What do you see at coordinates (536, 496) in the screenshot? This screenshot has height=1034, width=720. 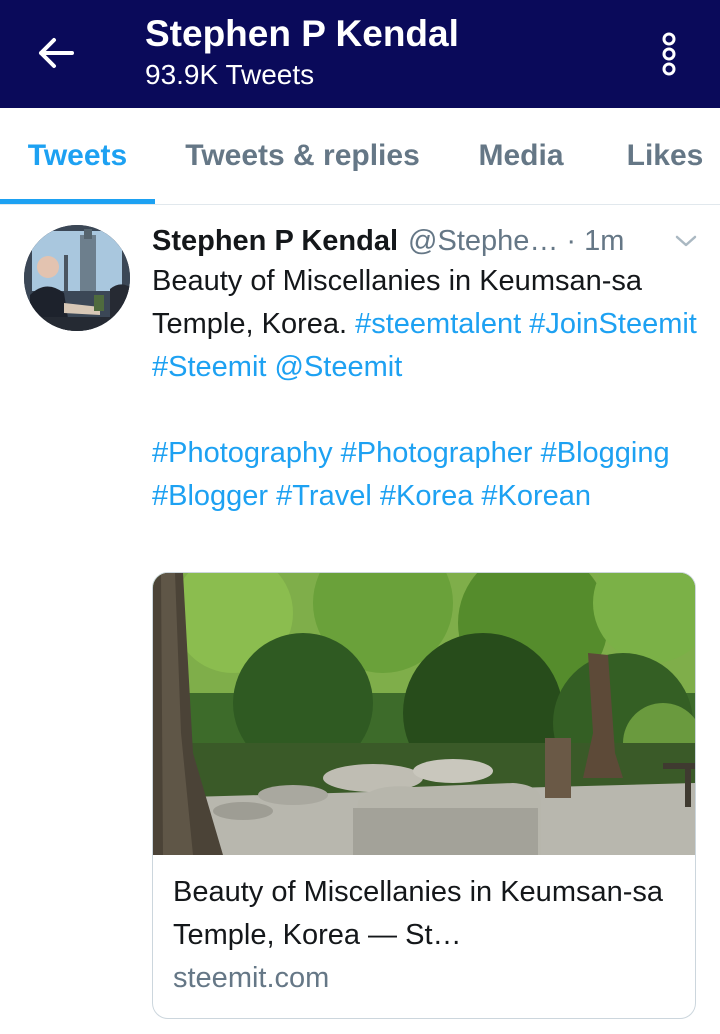 I see `hashtag-link: #Korean` at bounding box center [536, 496].